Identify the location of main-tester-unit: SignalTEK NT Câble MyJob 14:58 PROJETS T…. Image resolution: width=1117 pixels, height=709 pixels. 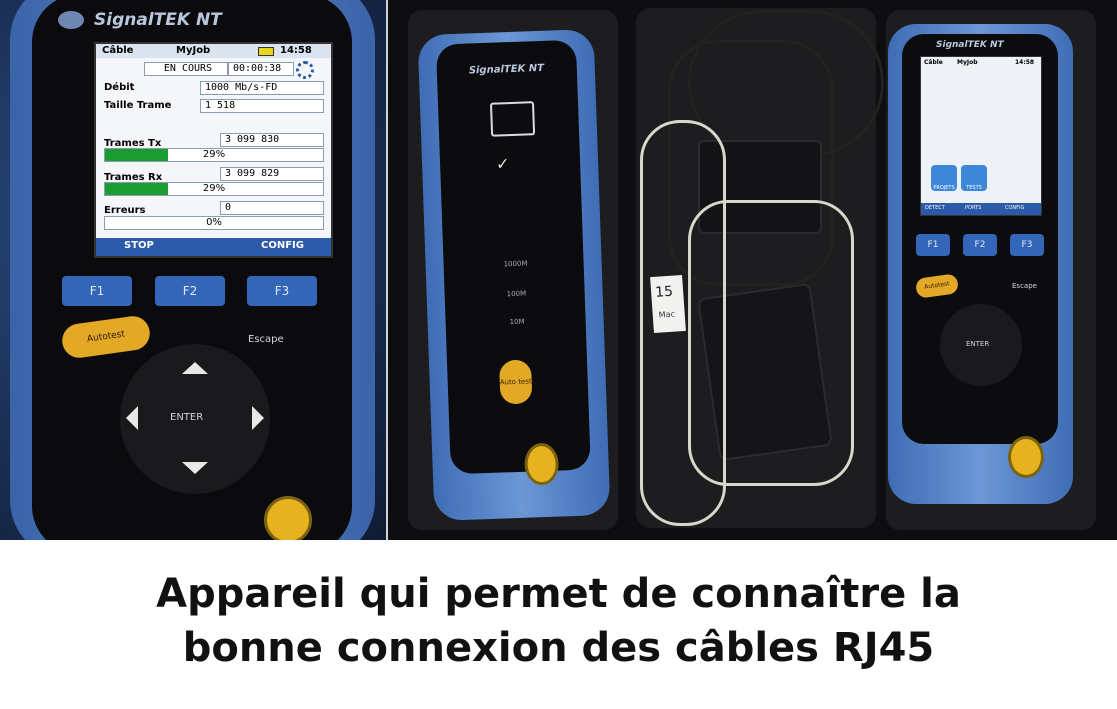
(980, 264).